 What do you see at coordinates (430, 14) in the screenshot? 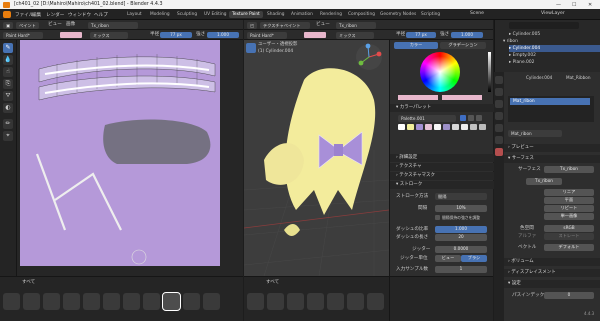
I see `workspace-scripting: Scripting` at bounding box center [430, 14].